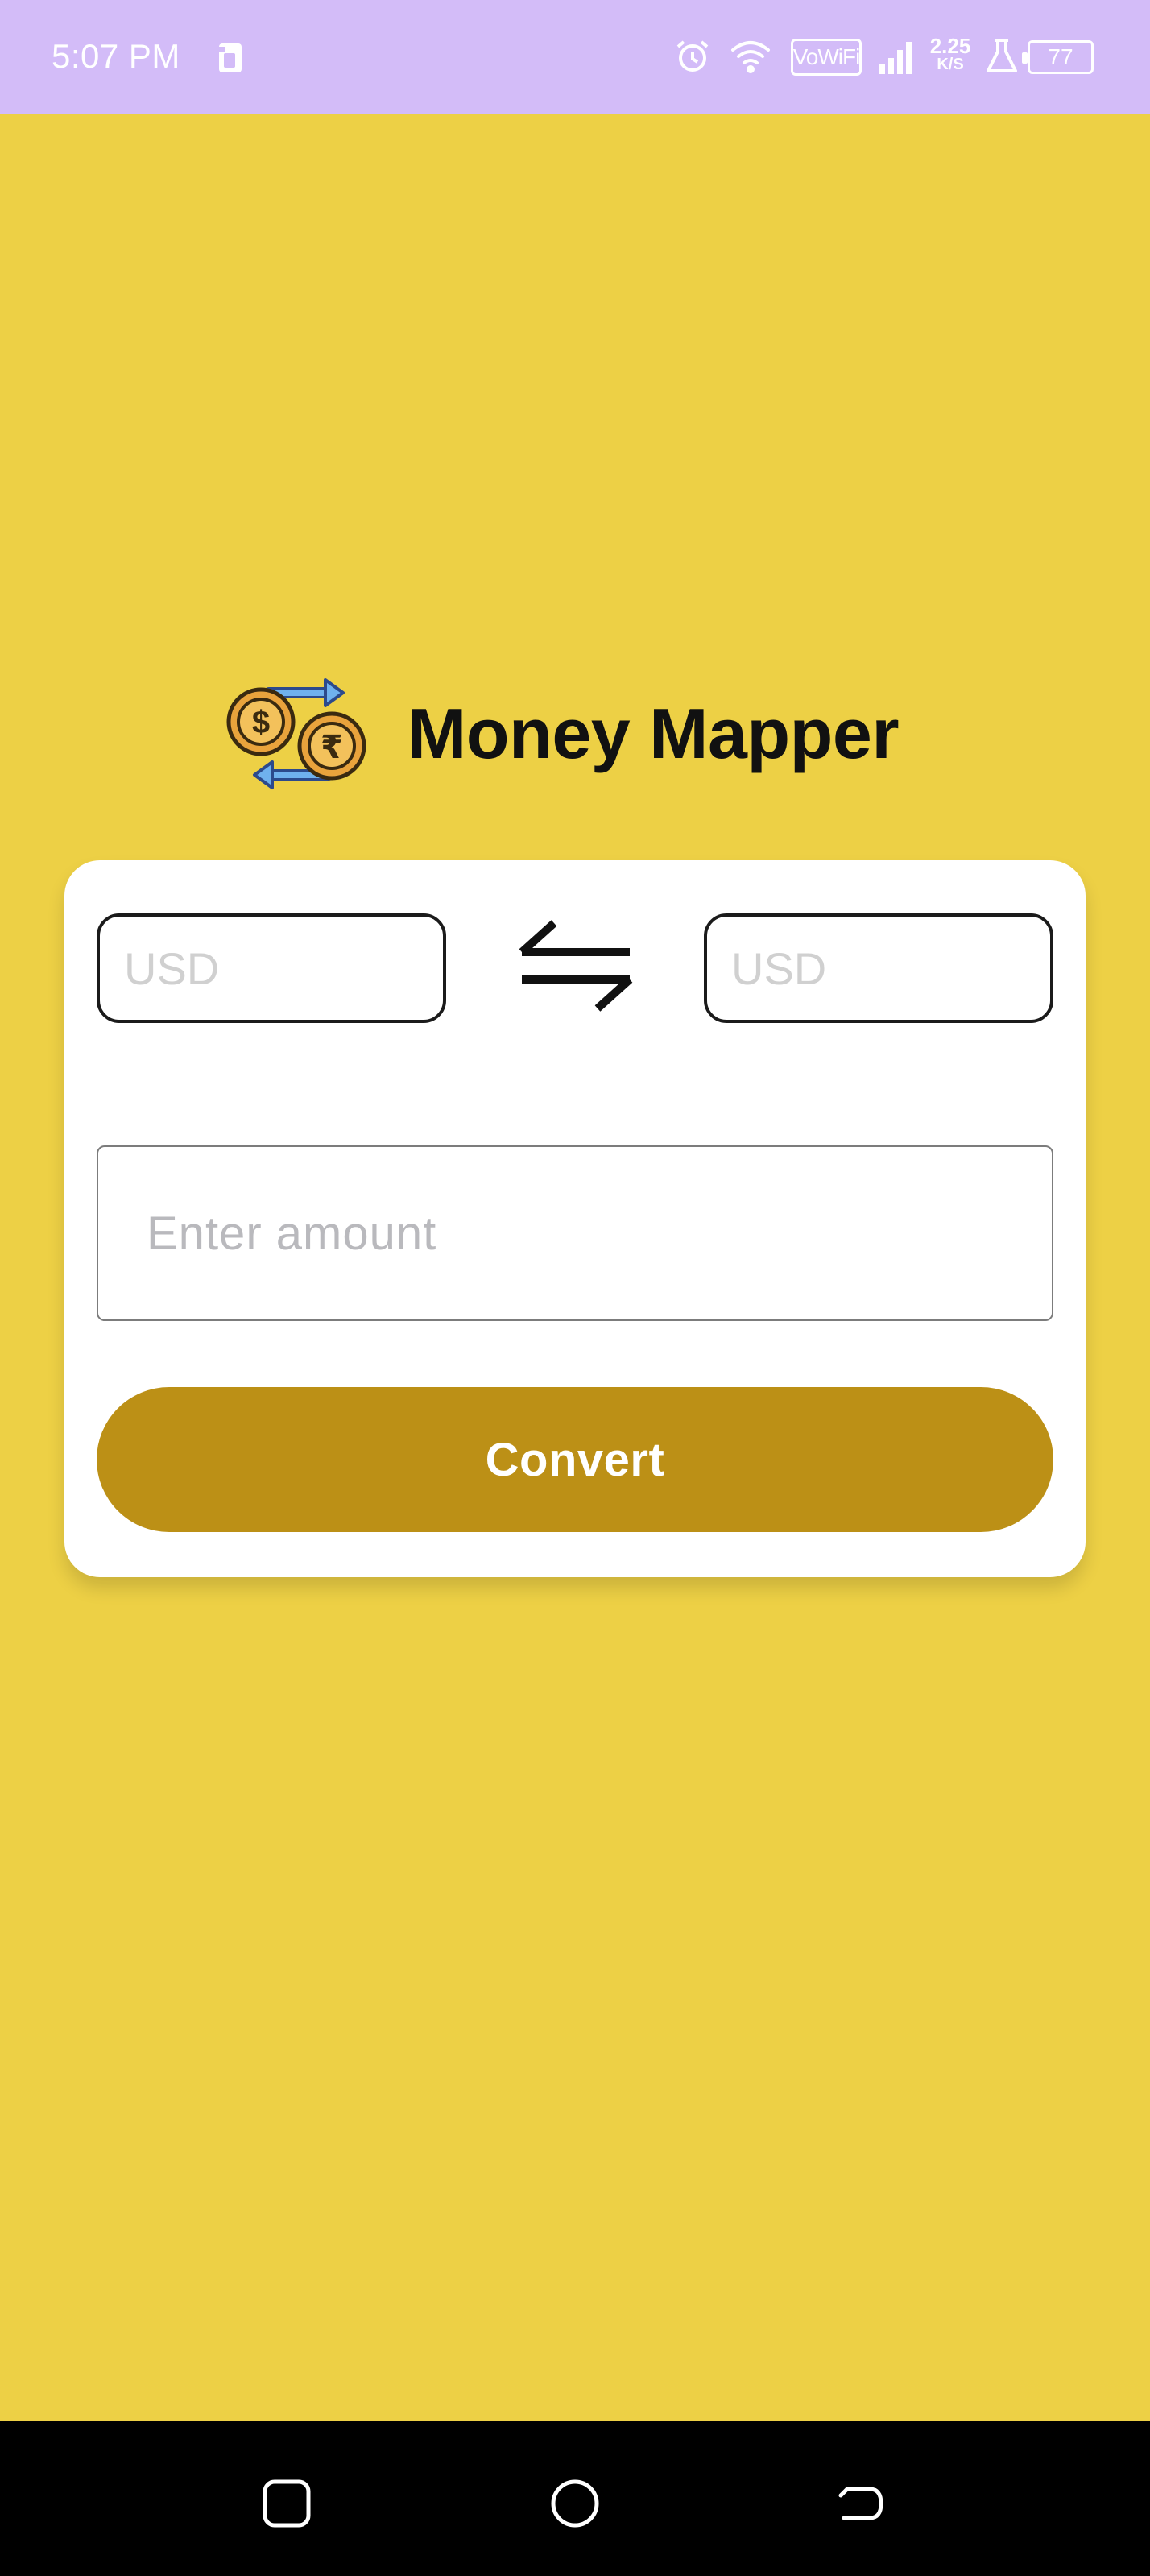 The height and width of the screenshot is (2576, 1150). Describe the element at coordinates (750, 58) in the screenshot. I see `wifi-icon` at that location.